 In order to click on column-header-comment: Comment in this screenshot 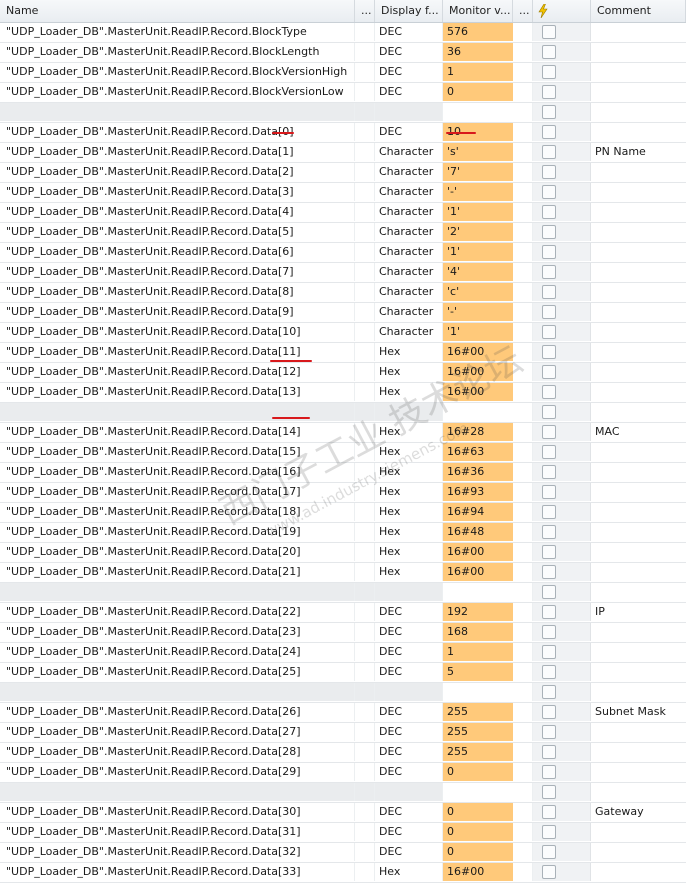, I will do `click(638, 11)`.